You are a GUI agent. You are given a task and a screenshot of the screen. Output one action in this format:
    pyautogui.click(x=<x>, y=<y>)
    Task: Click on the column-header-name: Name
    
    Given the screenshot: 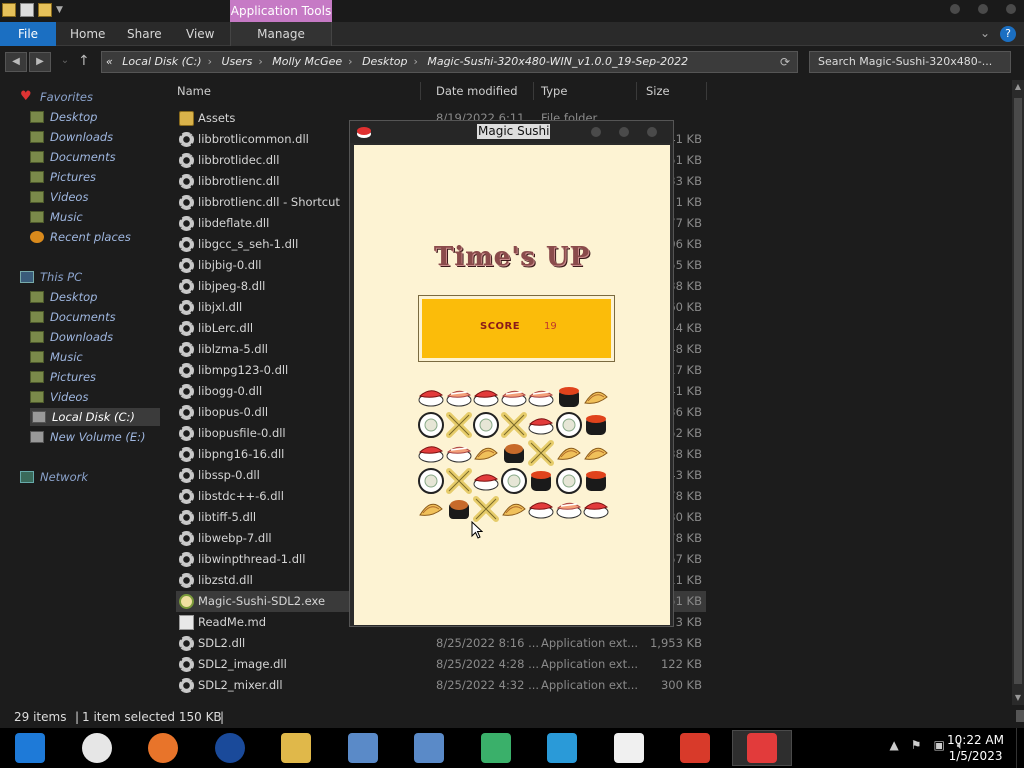 What is the action you would take?
    pyautogui.click(x=194, y=93)
    